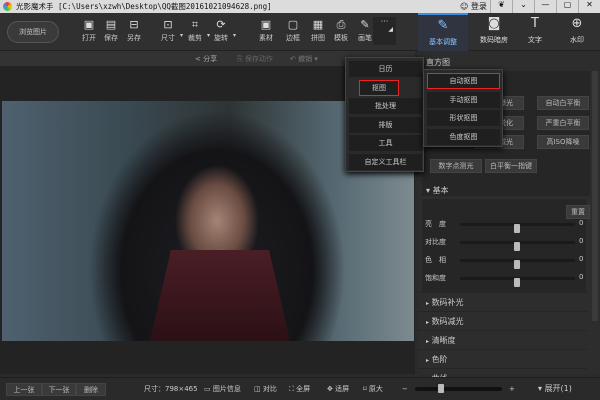  Describe the element at coordinates (206, 59) in the screenshot. I see `share-button: < 分享` at that location.